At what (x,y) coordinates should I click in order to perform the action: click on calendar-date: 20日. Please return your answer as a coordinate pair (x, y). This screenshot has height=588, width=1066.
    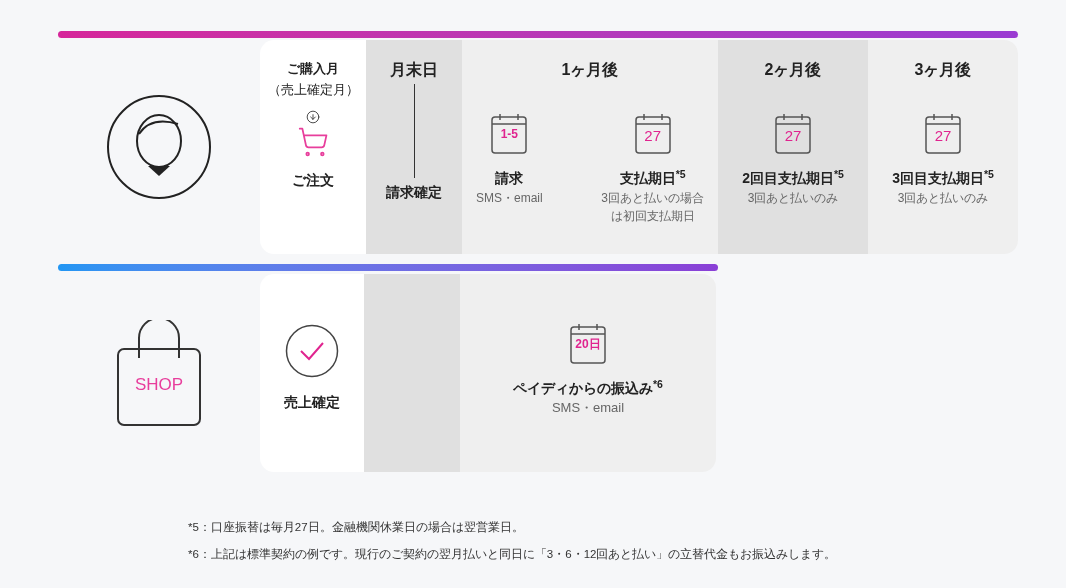
    Looking at the image, I should click on (588, 344).